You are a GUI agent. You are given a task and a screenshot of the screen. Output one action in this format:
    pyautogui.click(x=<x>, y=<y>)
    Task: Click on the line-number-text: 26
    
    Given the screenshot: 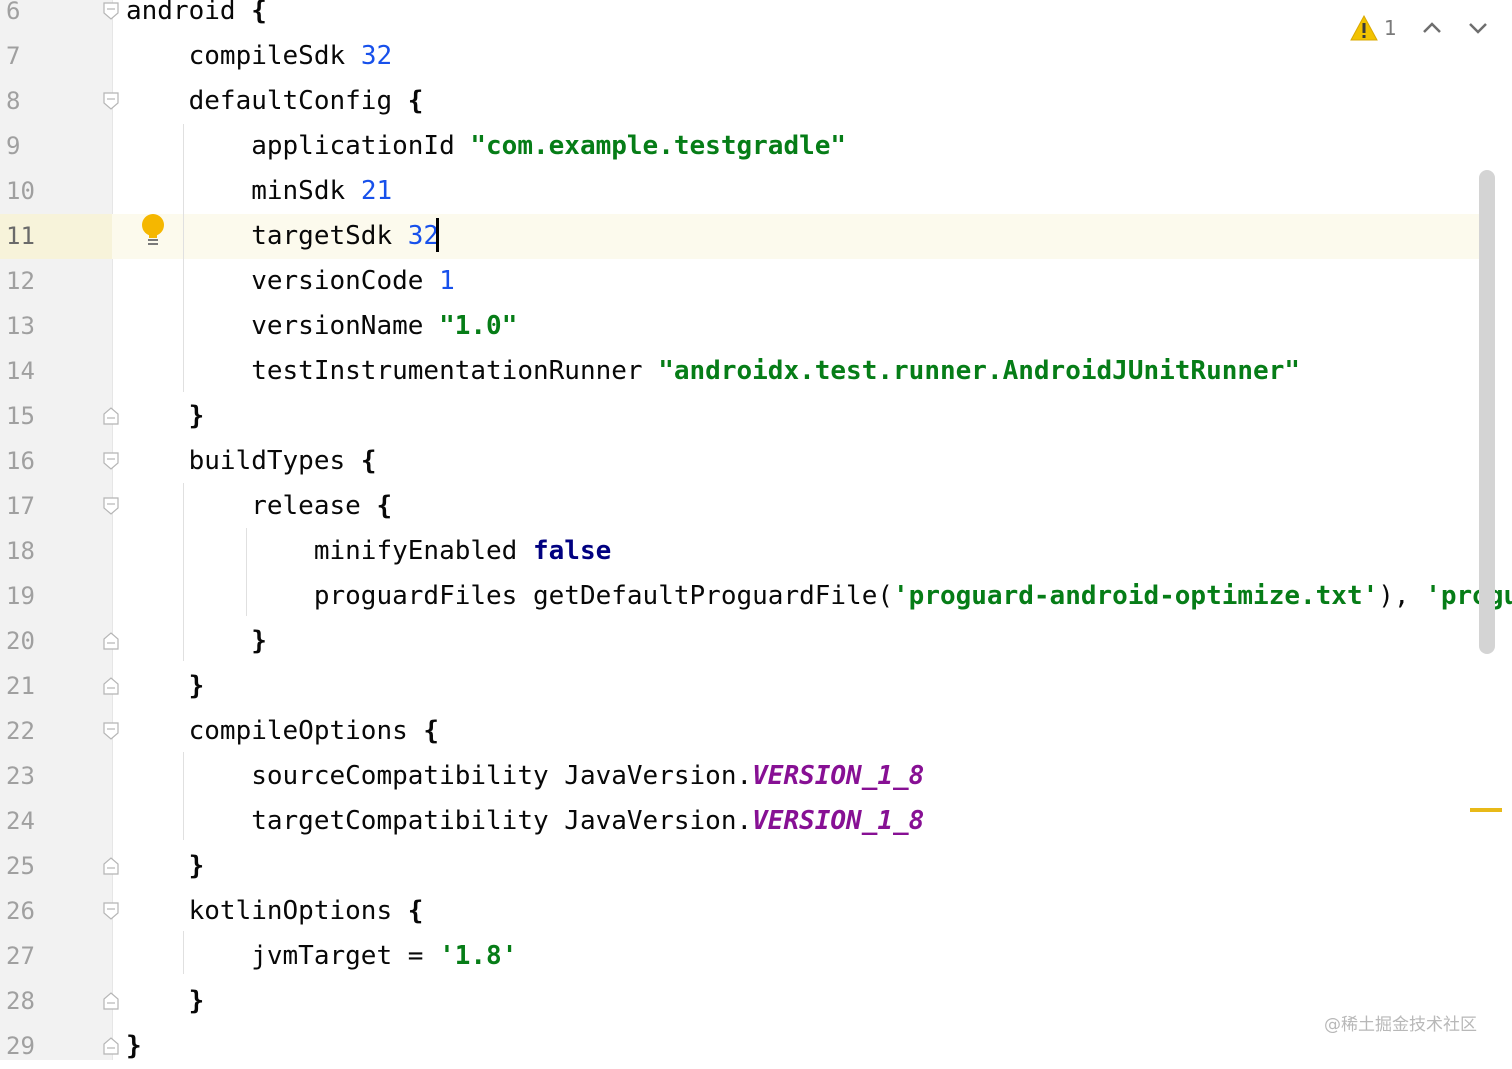 What is the action you would take?
    pyautogui.click(x=20, y=911)
    